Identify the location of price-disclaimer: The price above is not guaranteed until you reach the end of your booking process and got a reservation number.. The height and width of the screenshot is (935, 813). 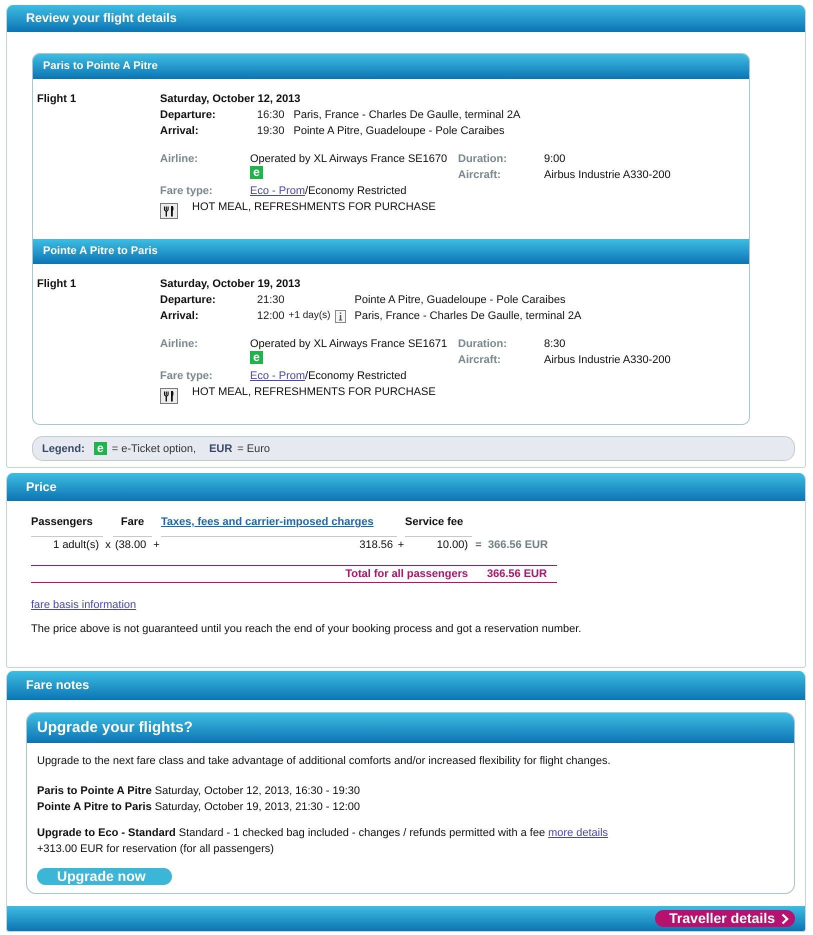
(306, 629).